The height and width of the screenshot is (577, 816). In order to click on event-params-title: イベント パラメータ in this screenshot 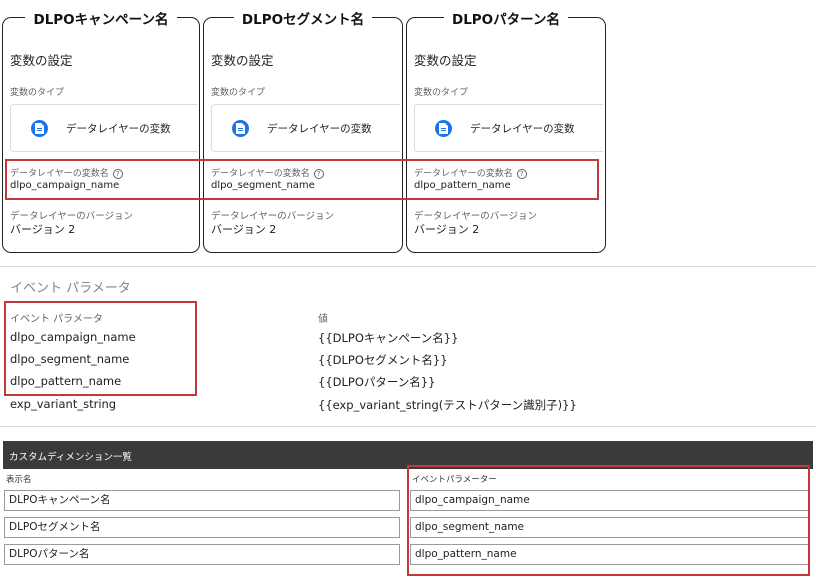, I will do `click(70, 288)`.